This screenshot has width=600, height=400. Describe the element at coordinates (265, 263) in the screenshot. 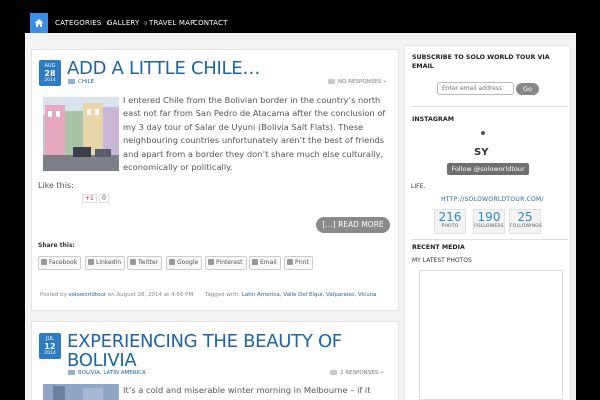

I see `share-email-button: Email` at that location.